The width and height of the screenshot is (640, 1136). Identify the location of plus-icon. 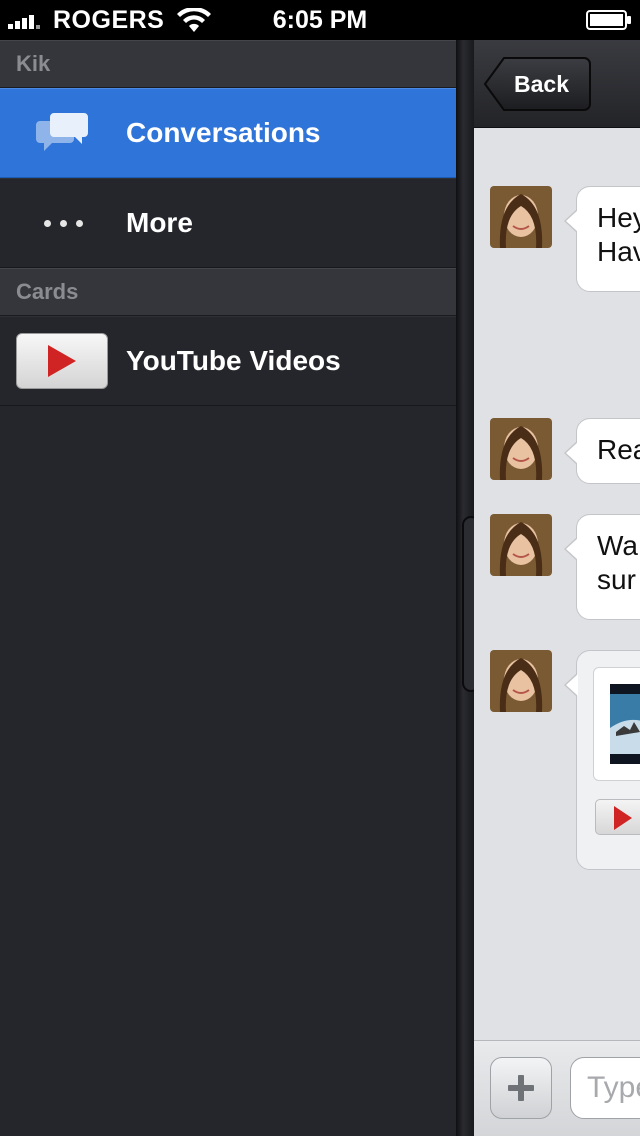
(521, 1088).